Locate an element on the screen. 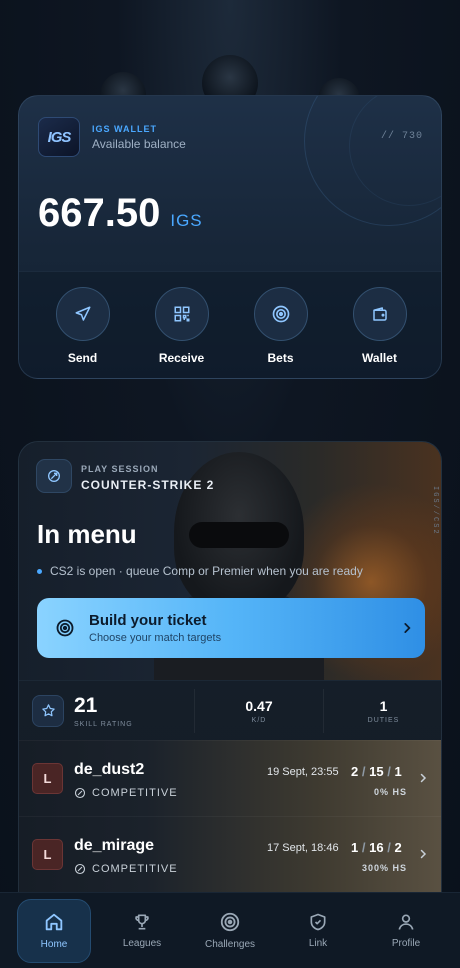 This screenshot has width=460, height=968. match-kda: 1 / 16 / 2 is located at coordinates (376, 847).